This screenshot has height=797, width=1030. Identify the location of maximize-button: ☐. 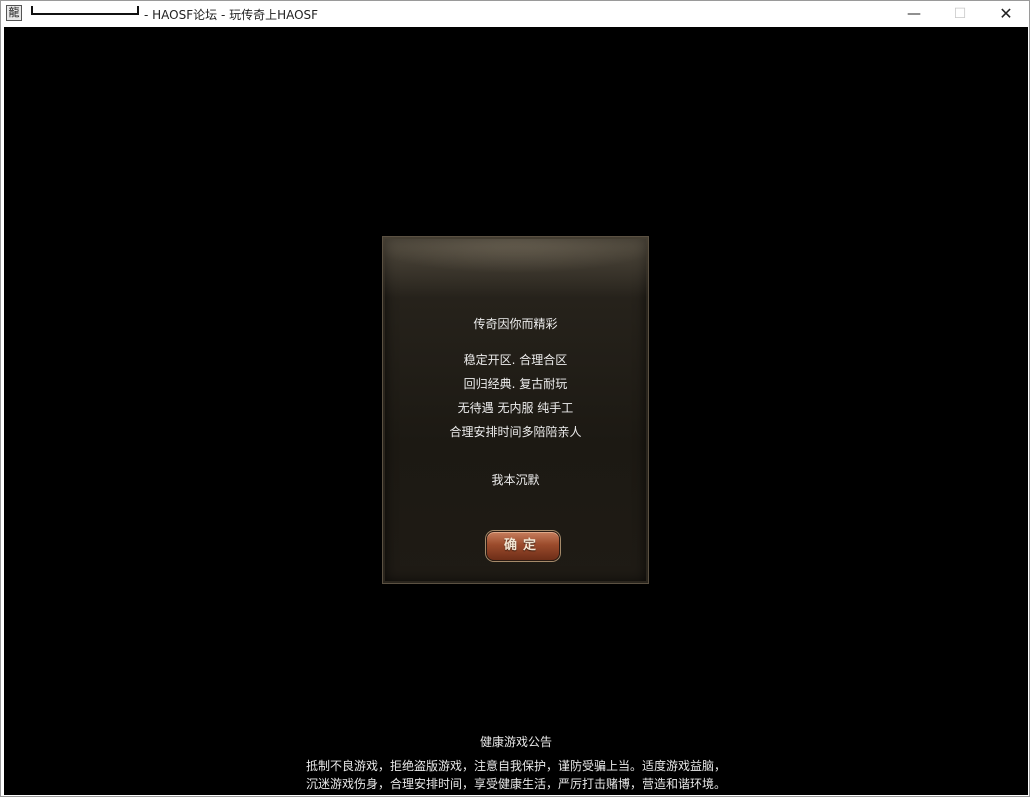
(960, 14).